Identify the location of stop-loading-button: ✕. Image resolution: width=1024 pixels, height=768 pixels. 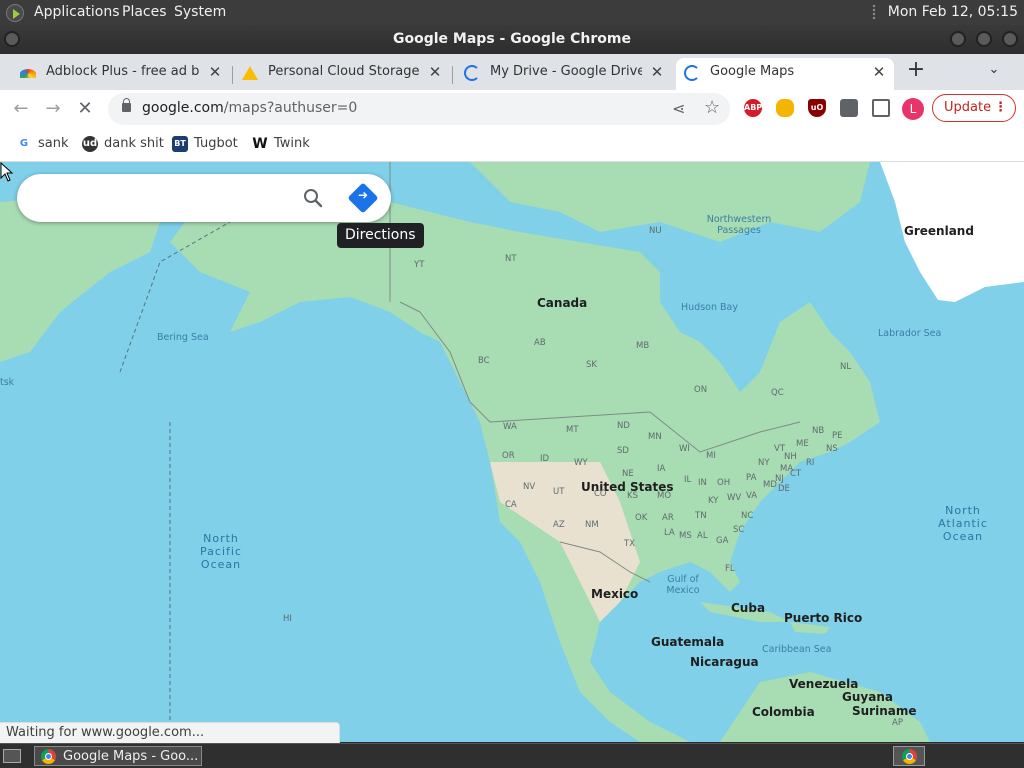
(85, 109).